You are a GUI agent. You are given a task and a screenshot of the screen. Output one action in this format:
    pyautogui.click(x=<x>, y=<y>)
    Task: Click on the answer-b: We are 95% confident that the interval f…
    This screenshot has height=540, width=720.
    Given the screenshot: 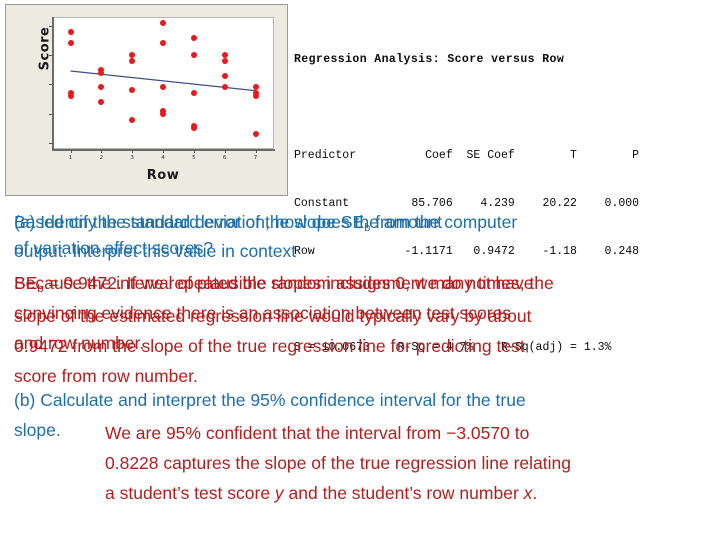 What is the action you would take?
    pyautogui.click(x=410, y=463)
    